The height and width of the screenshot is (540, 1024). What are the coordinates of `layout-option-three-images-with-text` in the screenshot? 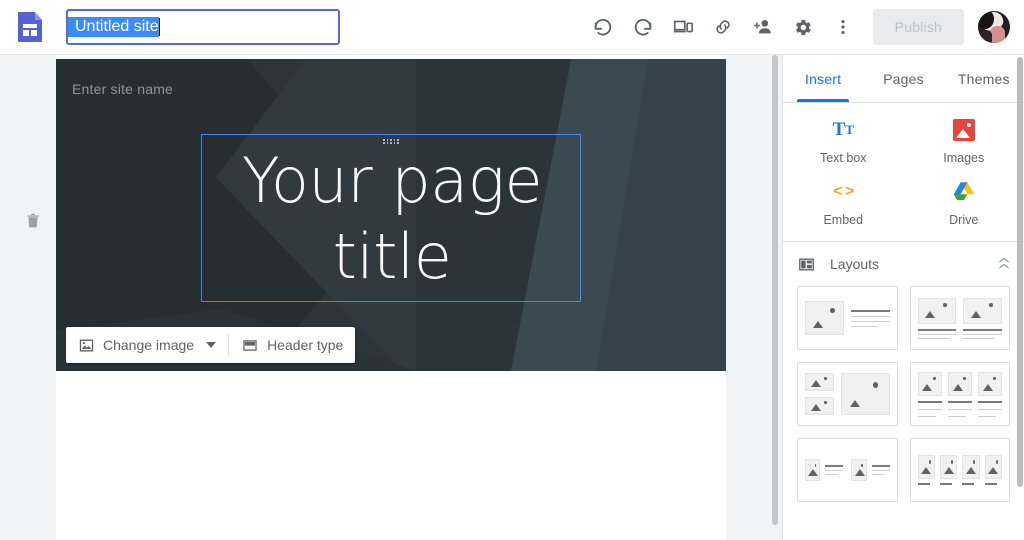 It's located at (959, 394).